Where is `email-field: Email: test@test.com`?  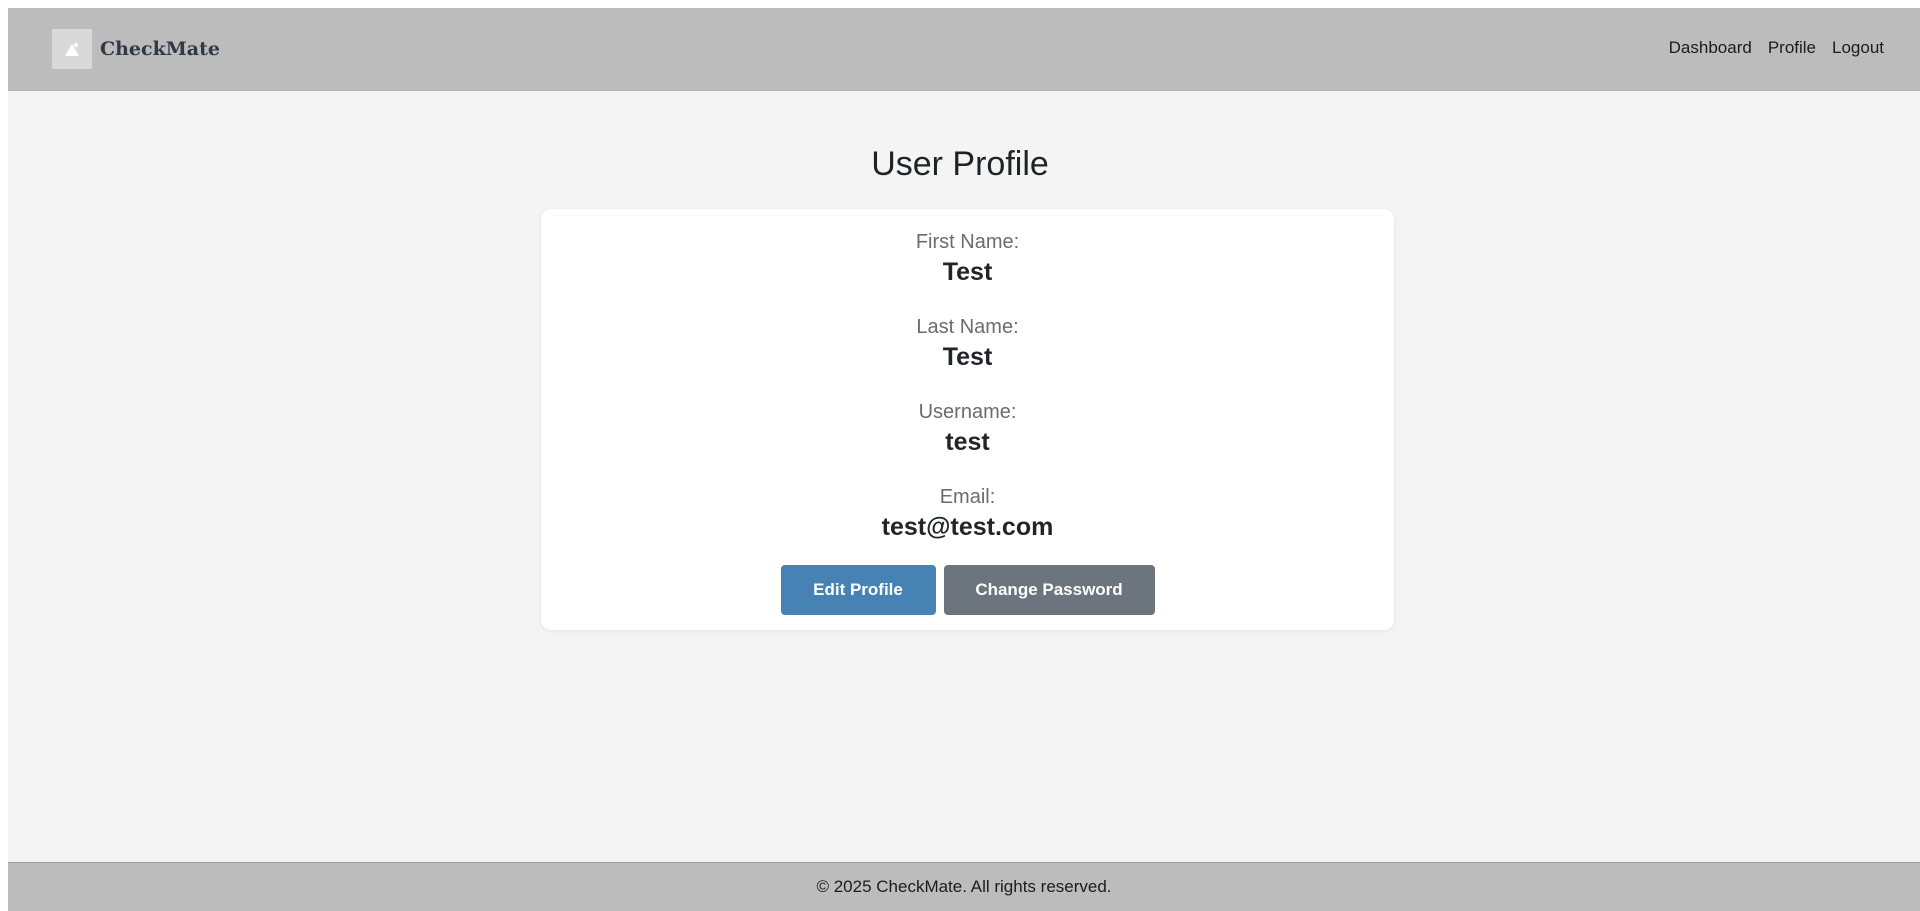 email-field: Email: test@test.com is located at coordinates (967, 514).